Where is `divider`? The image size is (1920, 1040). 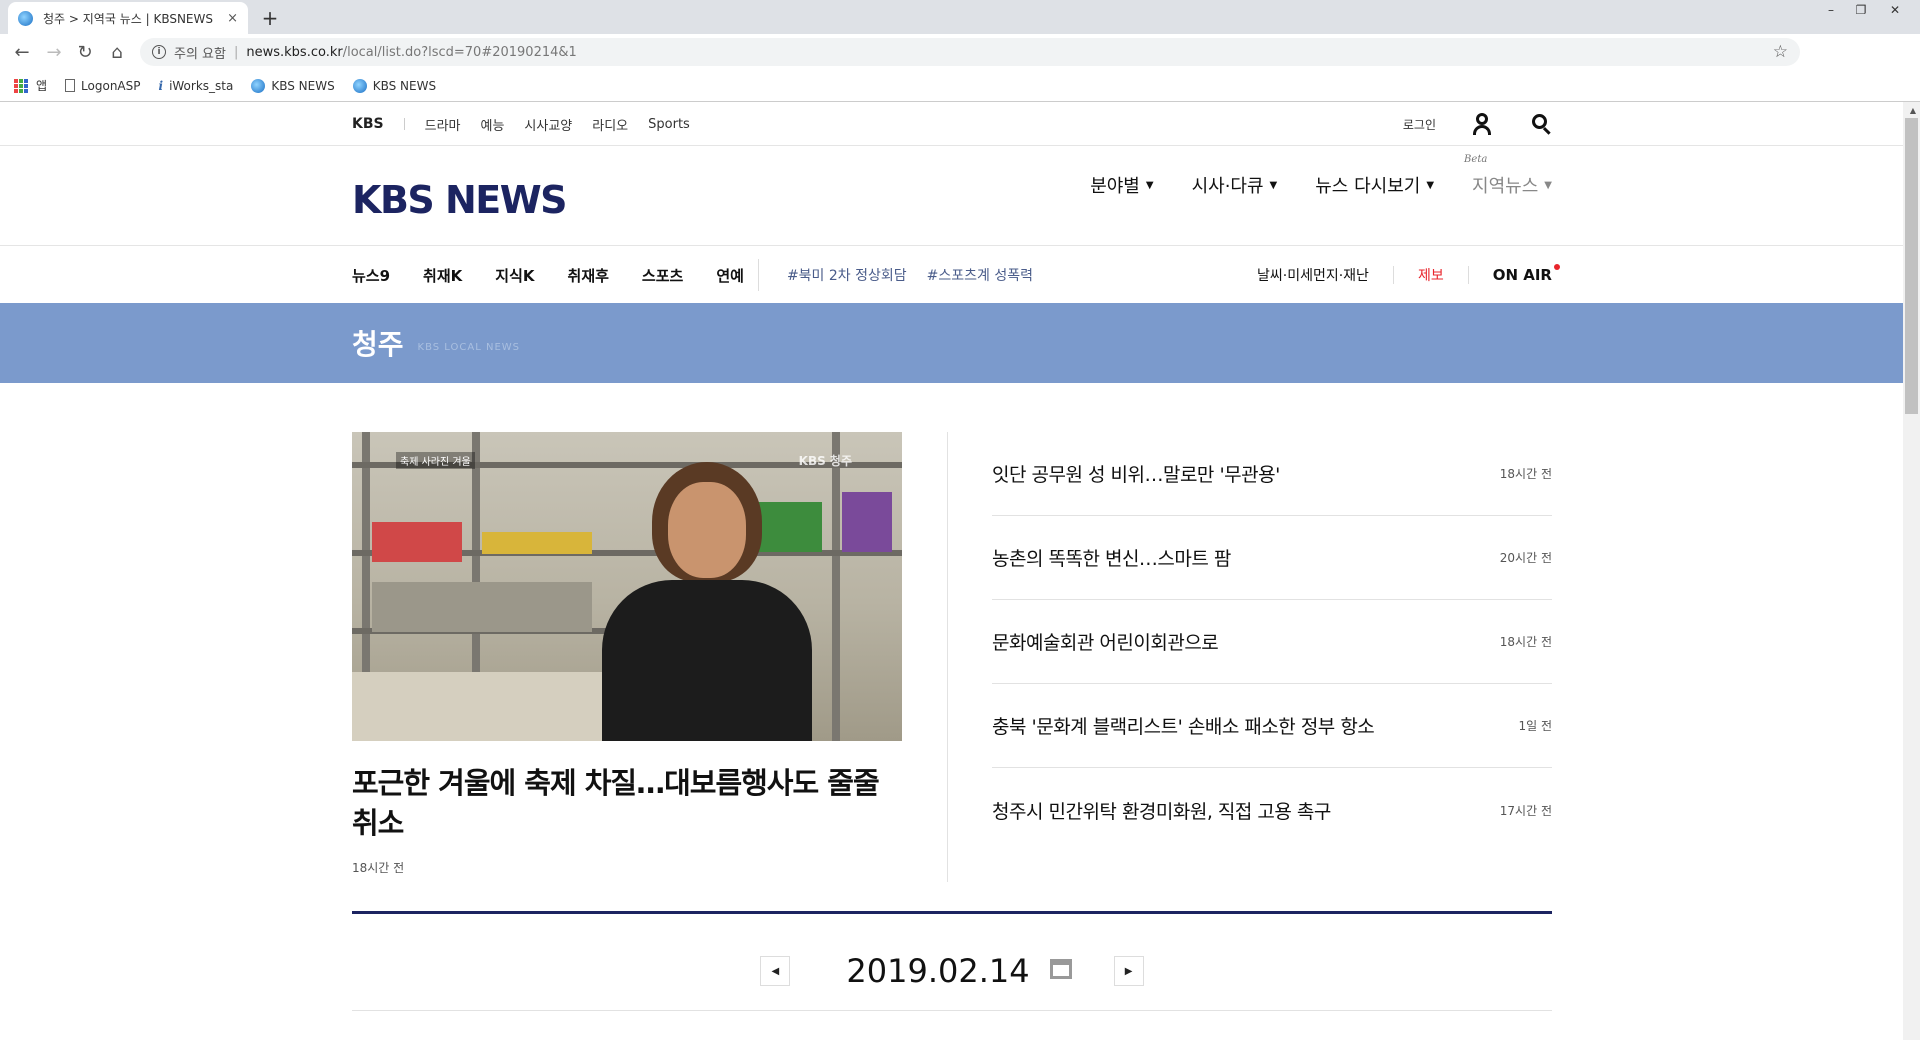 divider is located at coordinates (1468, 275).